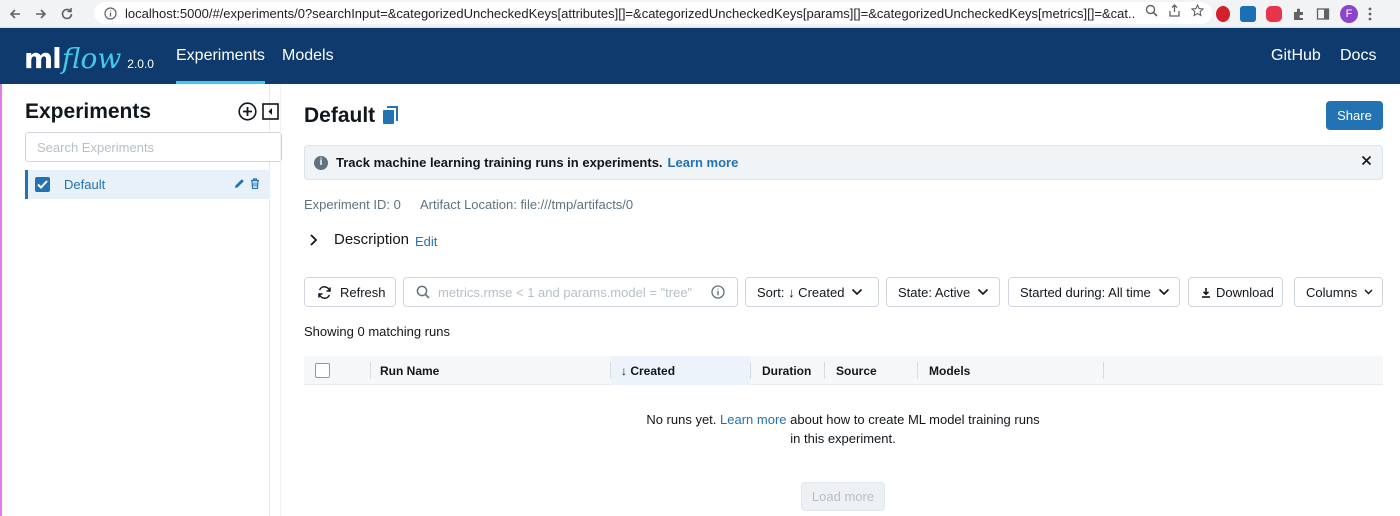 The height and width of the screenshot is (516, 1400). Describe the element at coordinates (753, 419) in the screenshot. I see `empty-learn-more-link: Learn more` at that location.